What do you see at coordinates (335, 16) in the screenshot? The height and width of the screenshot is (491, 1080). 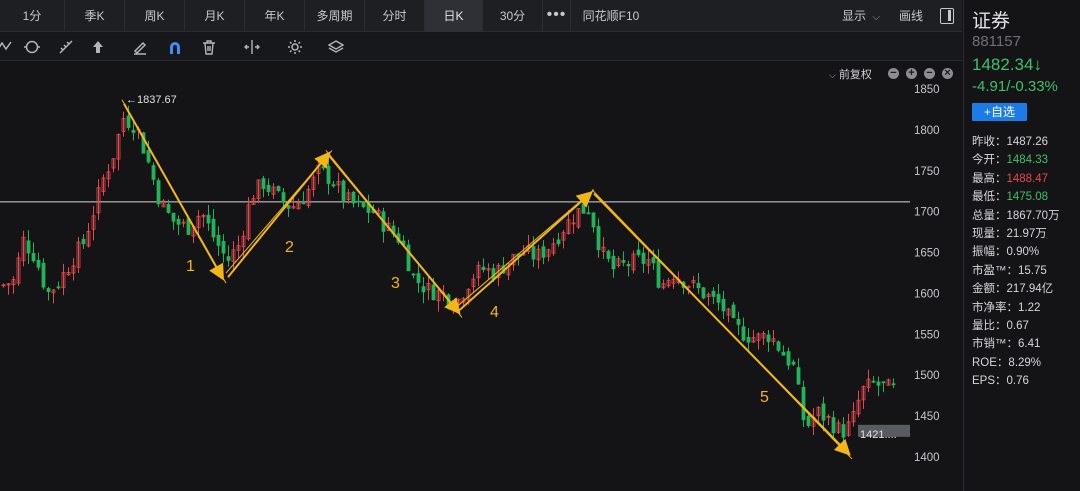 I see `tab-multi-period: 多周期` at bounding box center [335, 16].